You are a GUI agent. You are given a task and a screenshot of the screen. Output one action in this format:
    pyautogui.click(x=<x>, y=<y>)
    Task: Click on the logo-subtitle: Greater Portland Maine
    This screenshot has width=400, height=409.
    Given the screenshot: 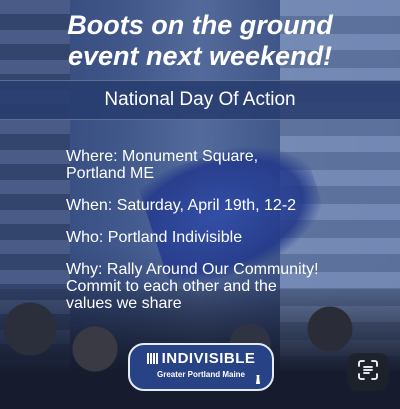 What is the action you would take?
    pyautogui.click(x=201, y=374)
    